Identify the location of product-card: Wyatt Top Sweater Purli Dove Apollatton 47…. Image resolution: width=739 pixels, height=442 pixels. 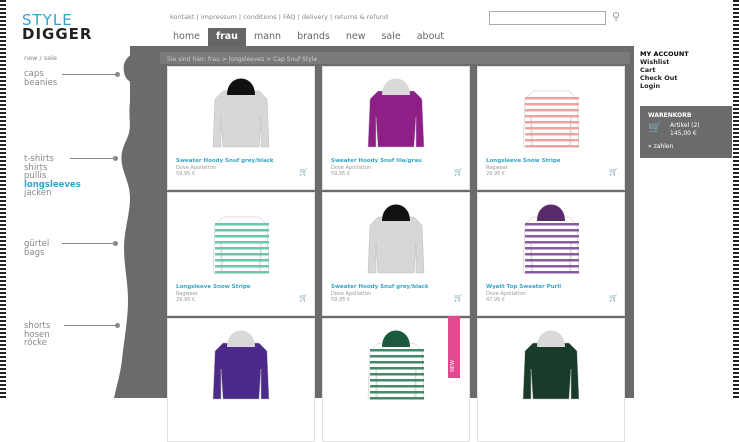
(551, 254).